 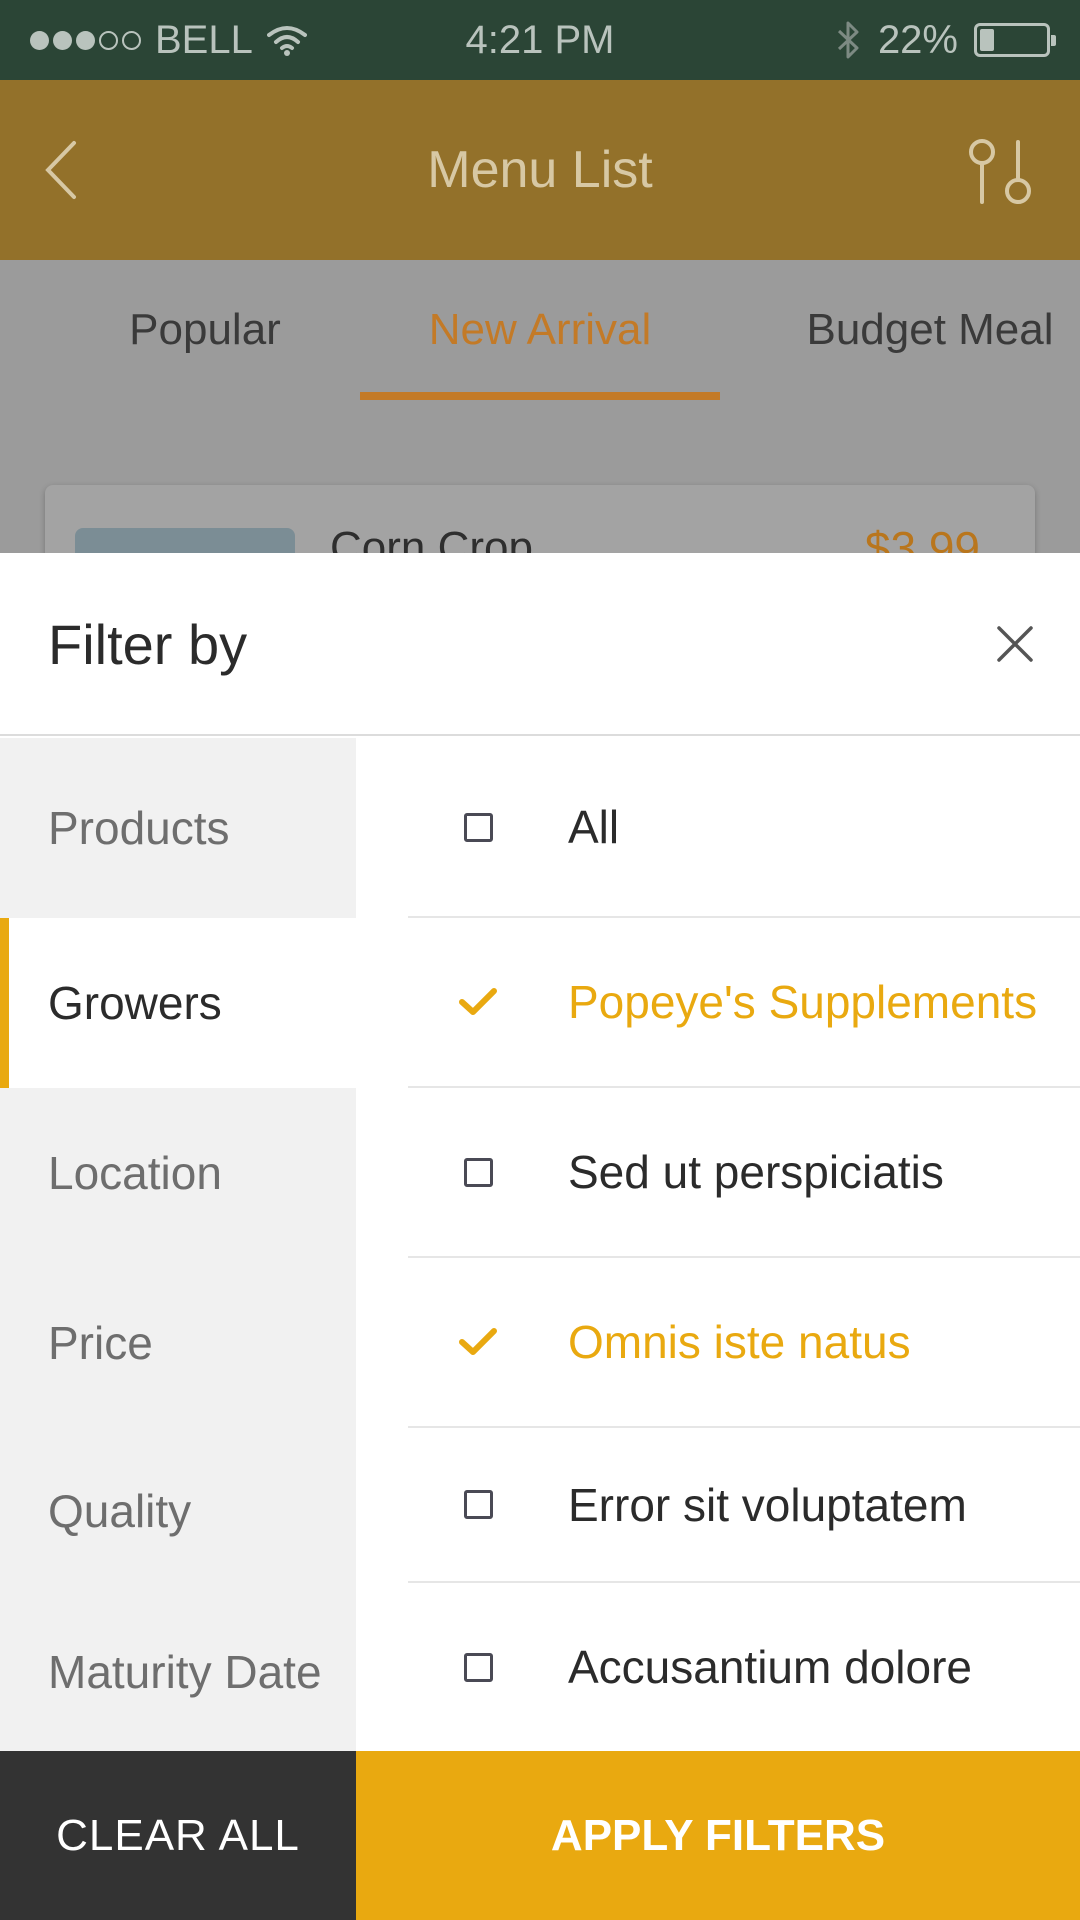 What do you see at coordinates (185, 540) in the screenshot?
I see `item-image` at bounding box center [185, 540].